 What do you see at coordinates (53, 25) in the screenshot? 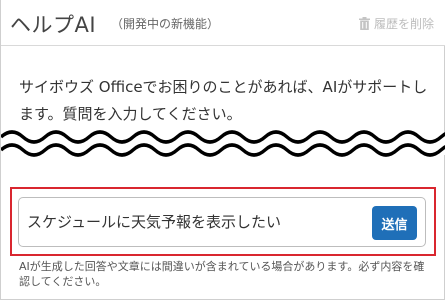
I see `panel-title: ヘルプAI` at bounding box center [53, 25].